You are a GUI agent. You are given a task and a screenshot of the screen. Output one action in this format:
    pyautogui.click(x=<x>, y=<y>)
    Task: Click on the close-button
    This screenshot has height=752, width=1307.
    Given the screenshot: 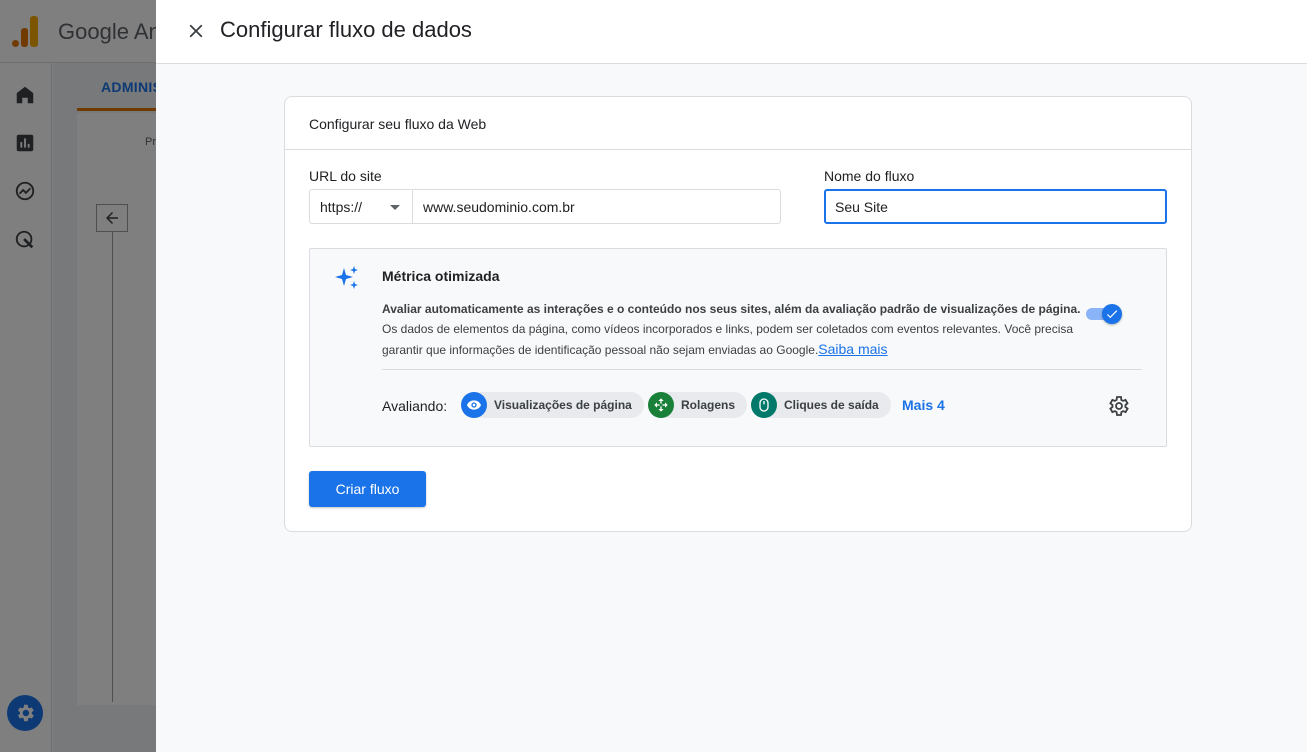 What is the action you would take?
    pyautogui.click(x=196, y=31)
    